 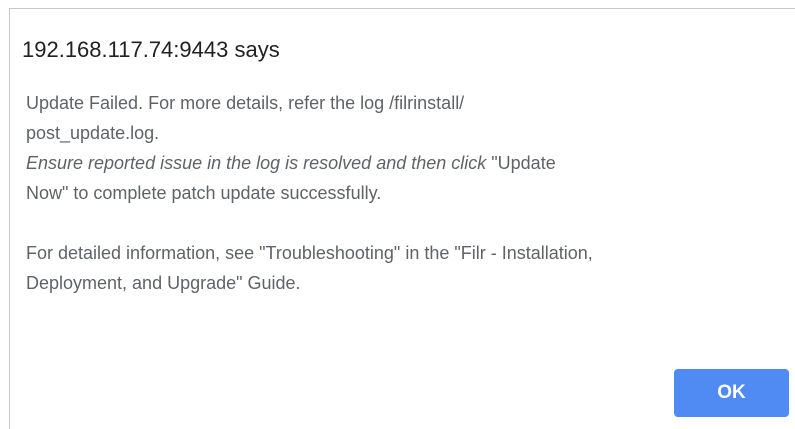 What do you see at coordinates (151, 49) in the screenshot?
I see `dialog-title: 192.168.117.74:9443 says` at bounding box center [151, 49].